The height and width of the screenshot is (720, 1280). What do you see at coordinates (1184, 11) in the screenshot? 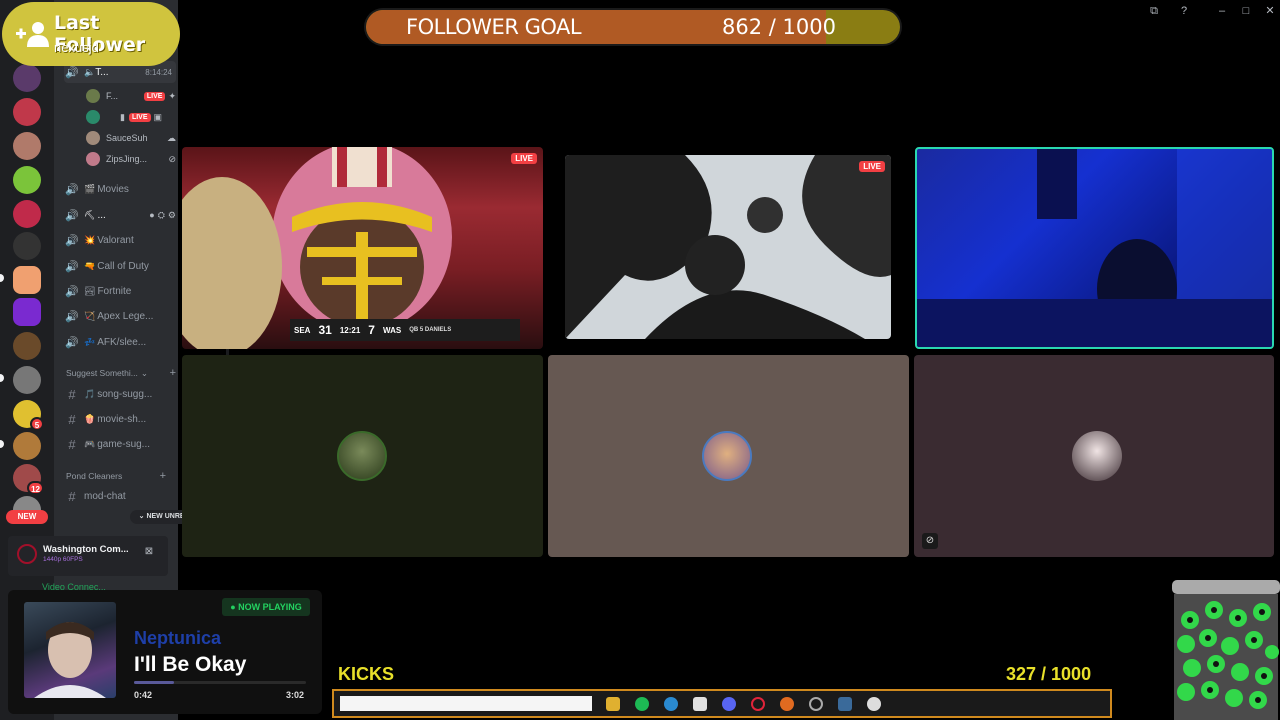
I see `help-icon: ?` at bounding box center [1184, 11].